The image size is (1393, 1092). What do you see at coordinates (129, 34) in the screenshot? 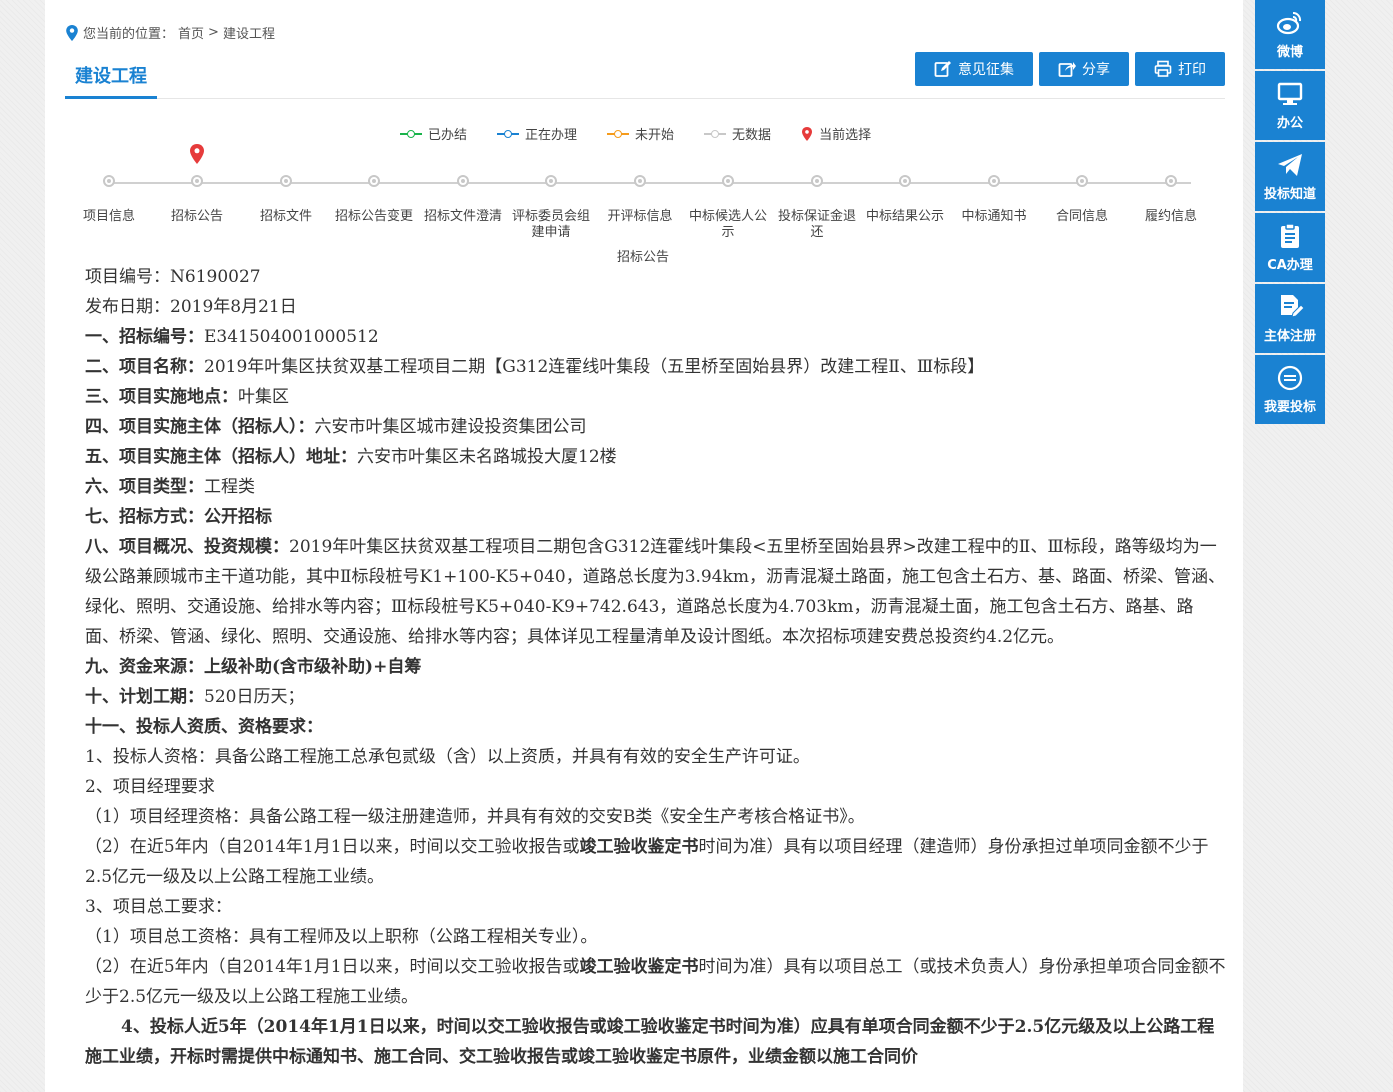
I see `breadcrumb-prefix: 您当前的位置：` at bounding box center [129, 34].